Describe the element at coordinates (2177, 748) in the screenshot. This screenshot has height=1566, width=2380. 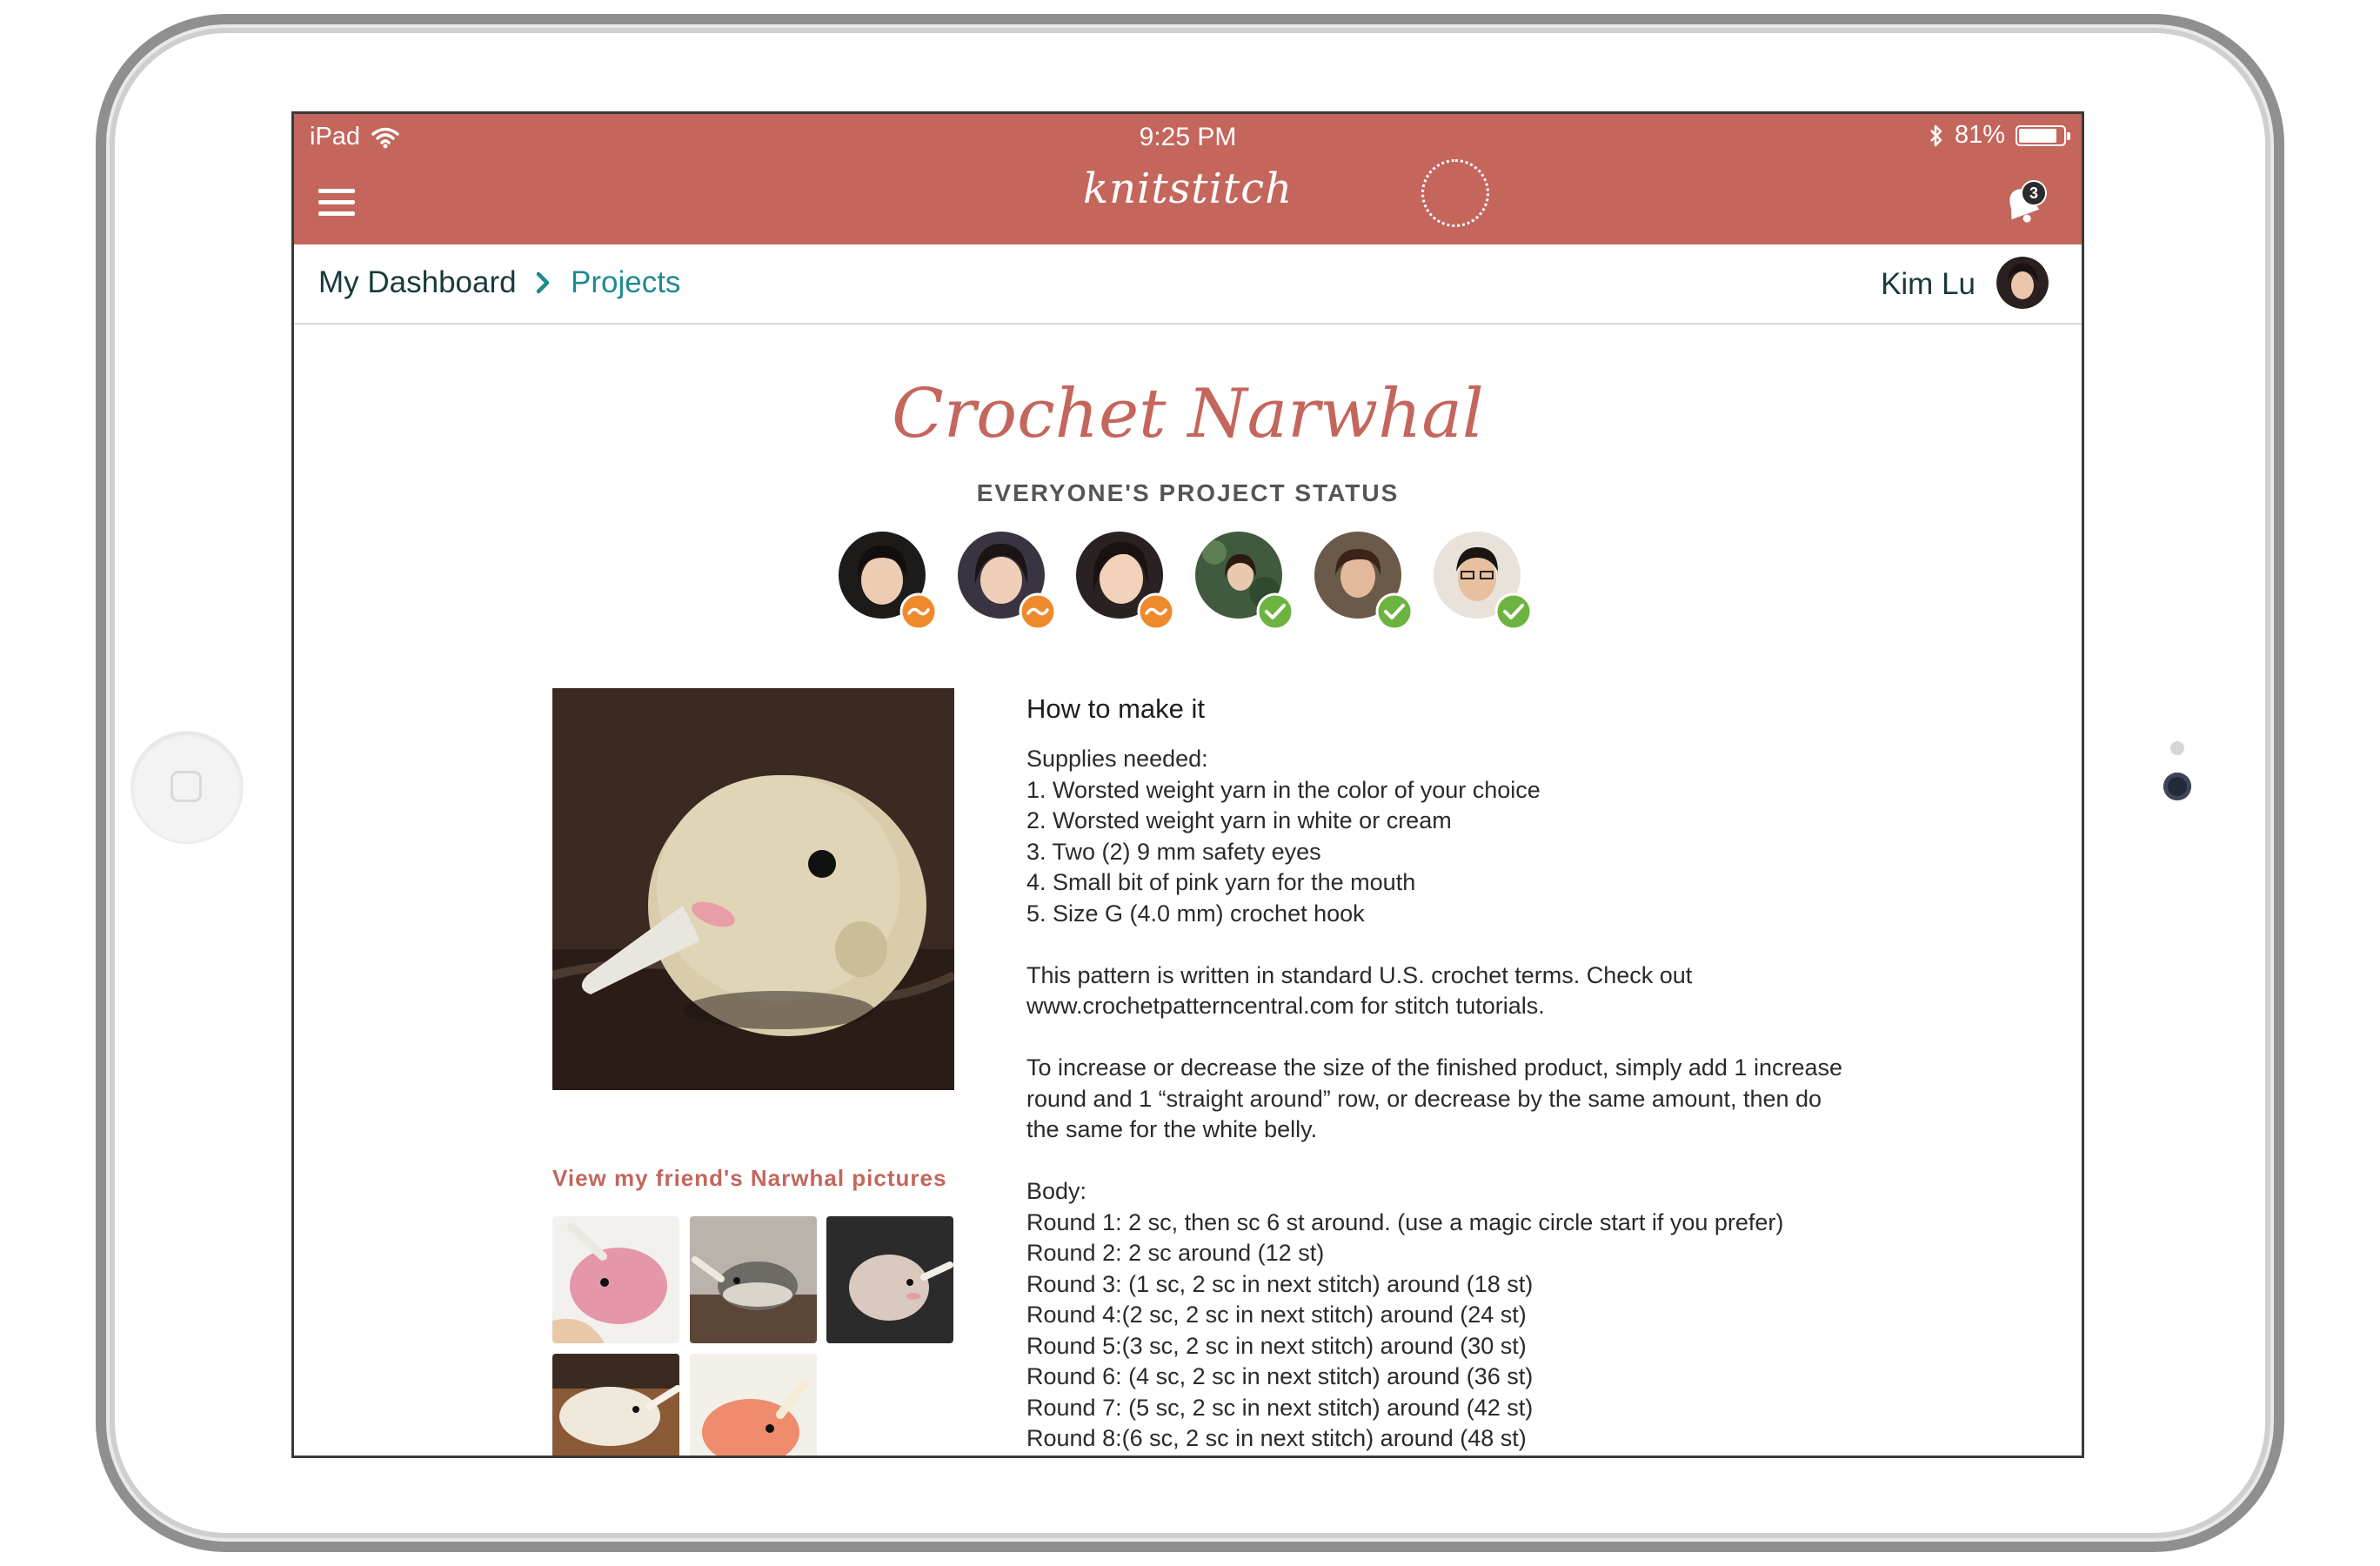
I see `light-sensor` at that location.